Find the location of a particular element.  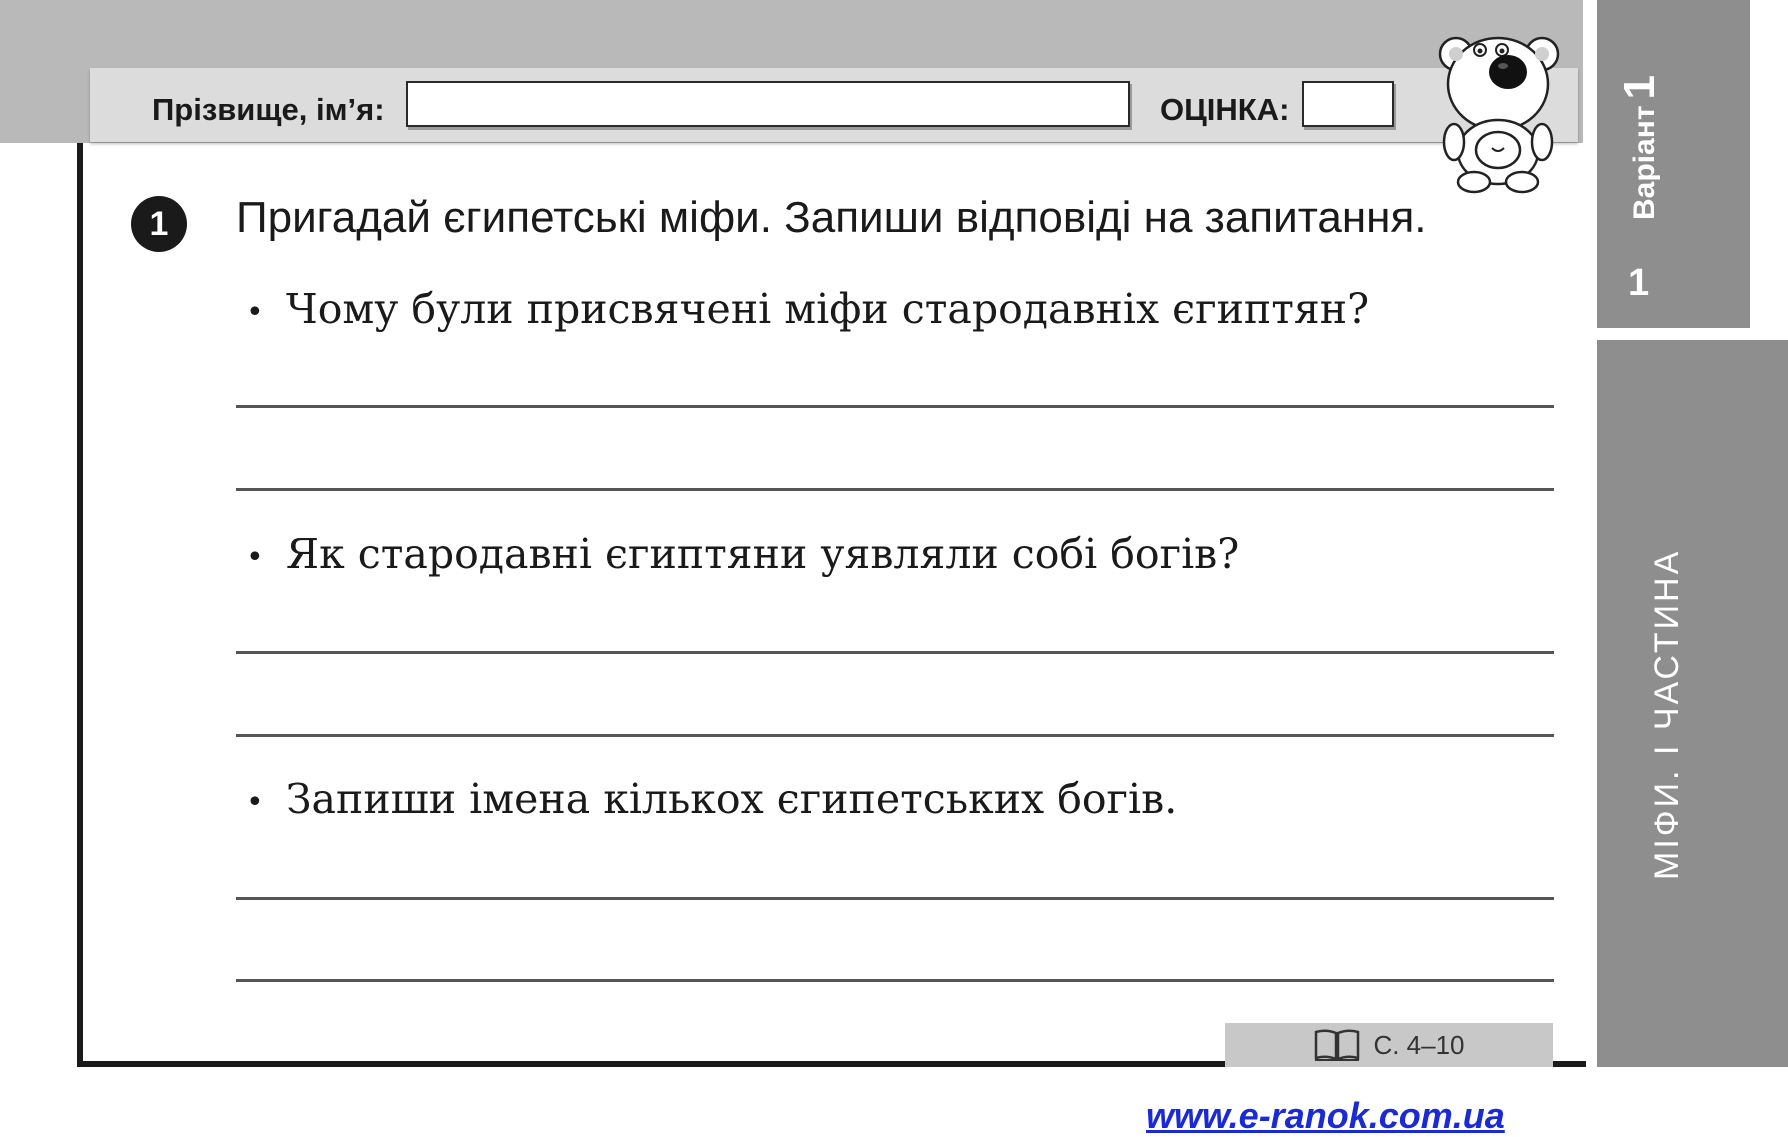

footer-website-link: www.e-ranok.com.ua is located at coordinates (1325, 1116).